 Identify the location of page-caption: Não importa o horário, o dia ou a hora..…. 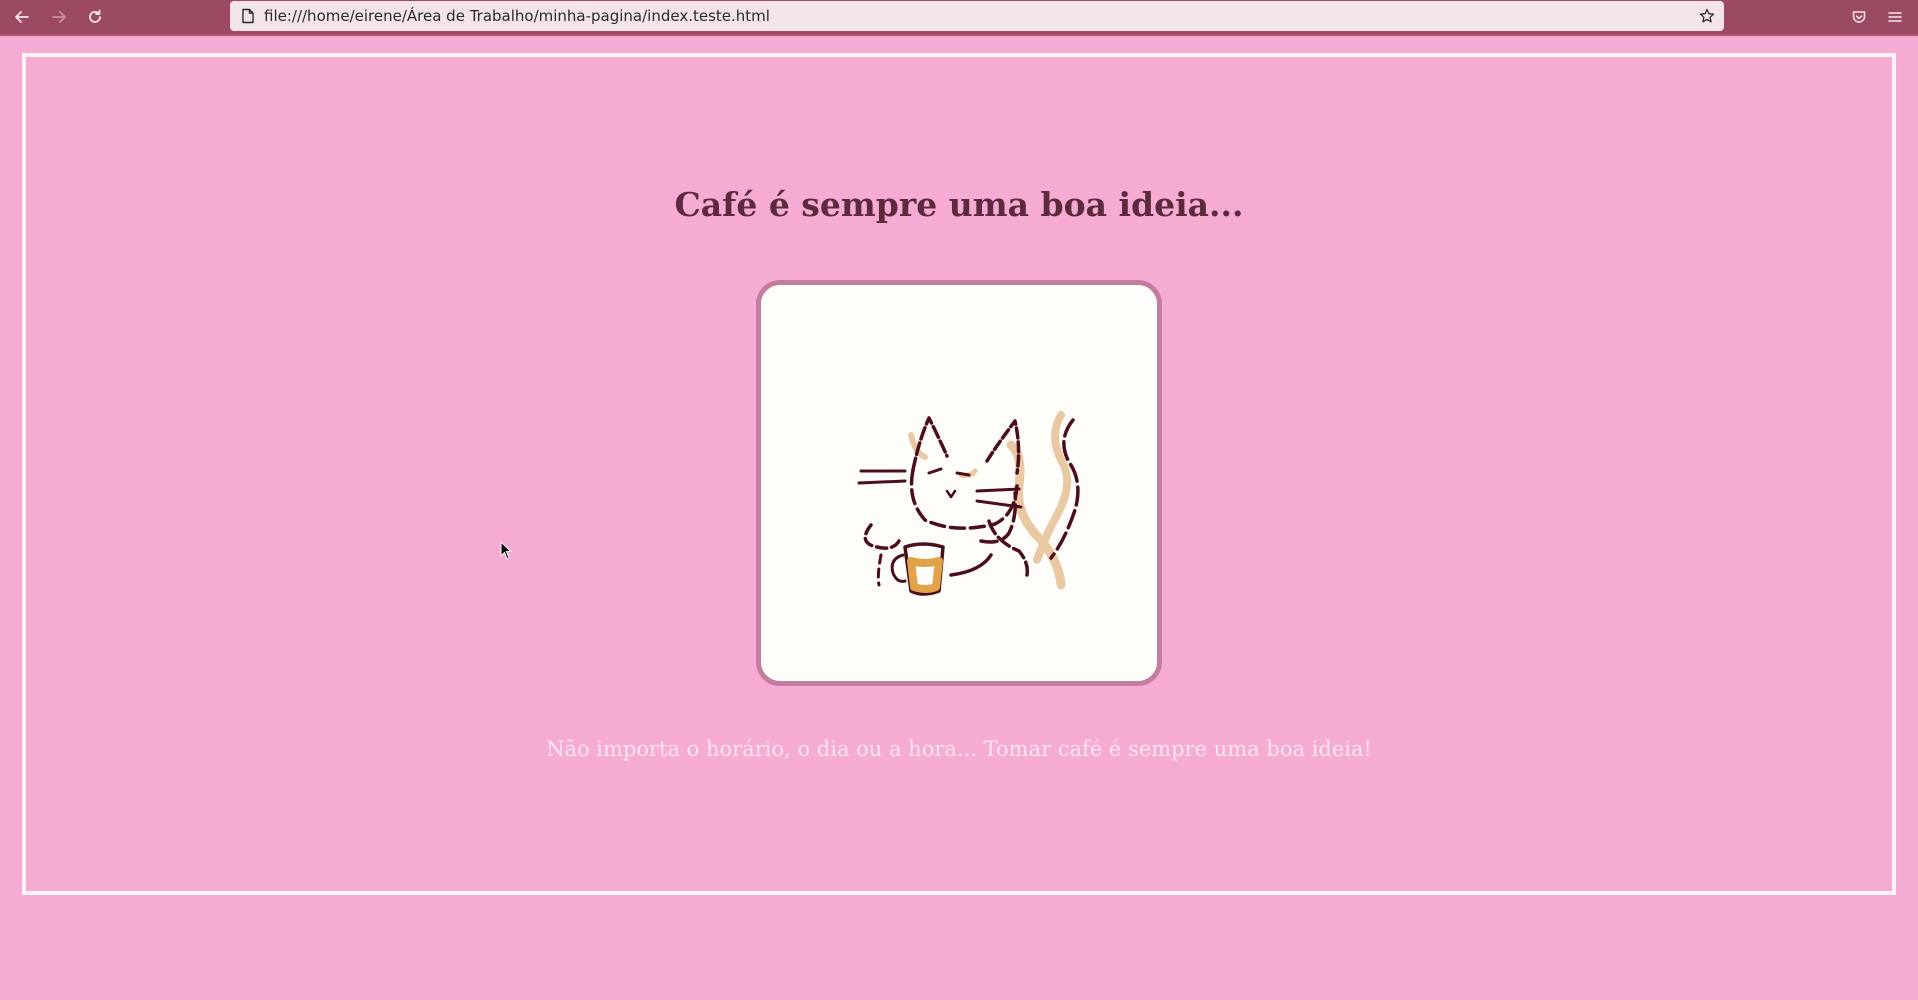
(959, 749).